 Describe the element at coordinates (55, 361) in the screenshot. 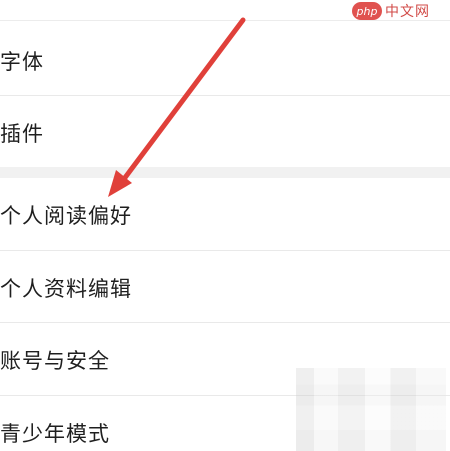

I see `settings-item-label: 账号与安全` at that location.